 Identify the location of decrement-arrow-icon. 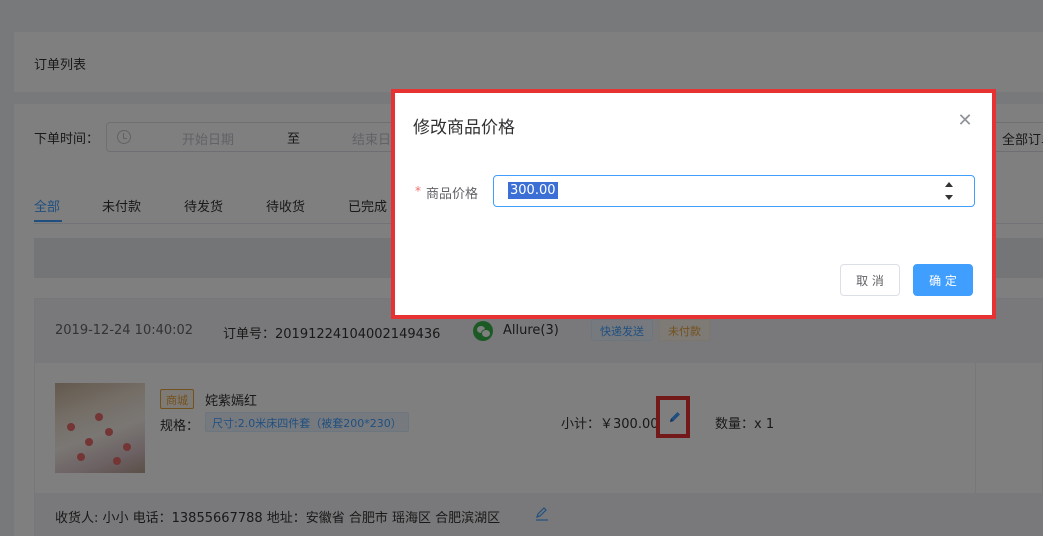
(949, 197).